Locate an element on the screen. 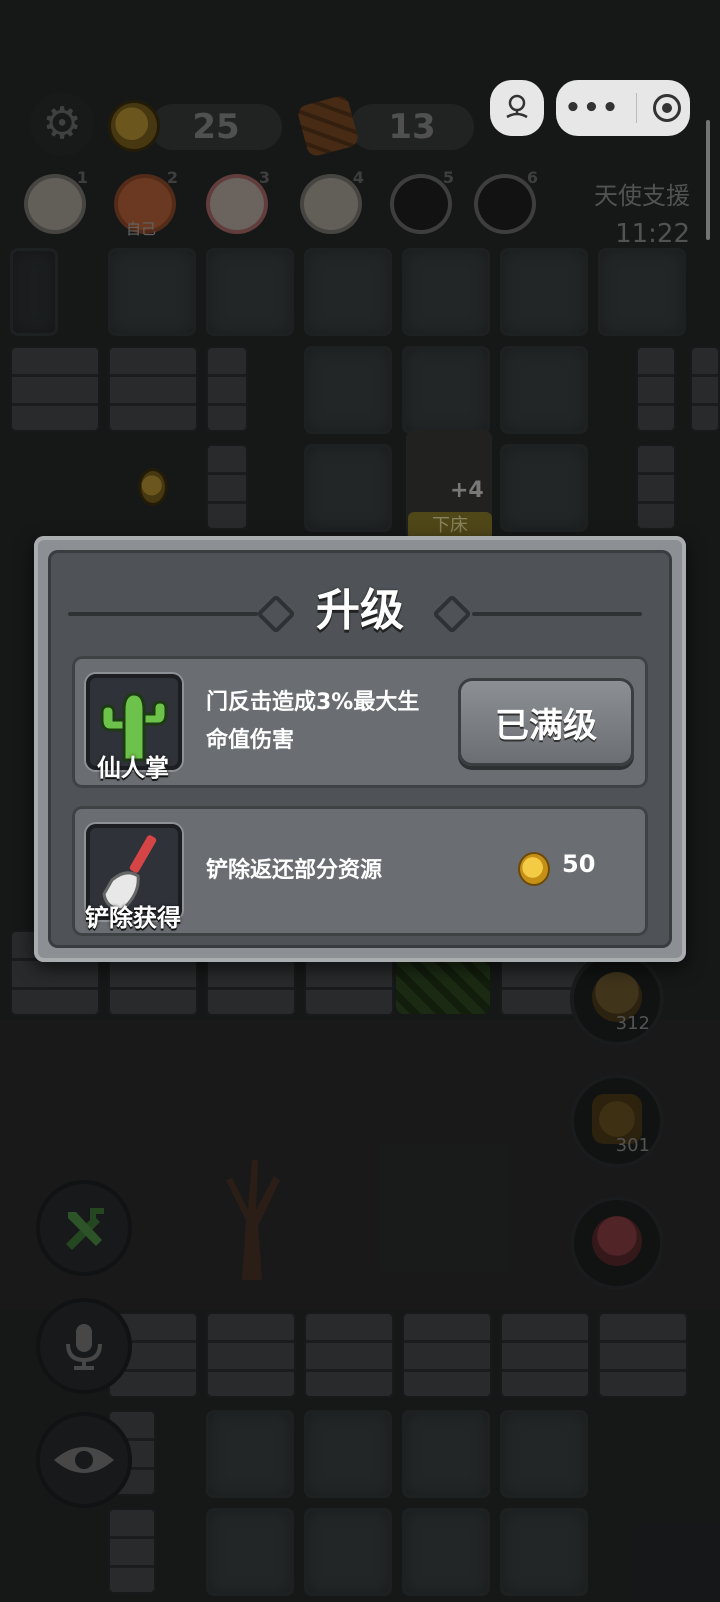 The image size is (720, 1602). close-circle-icon is located at coordinates (667, 108).